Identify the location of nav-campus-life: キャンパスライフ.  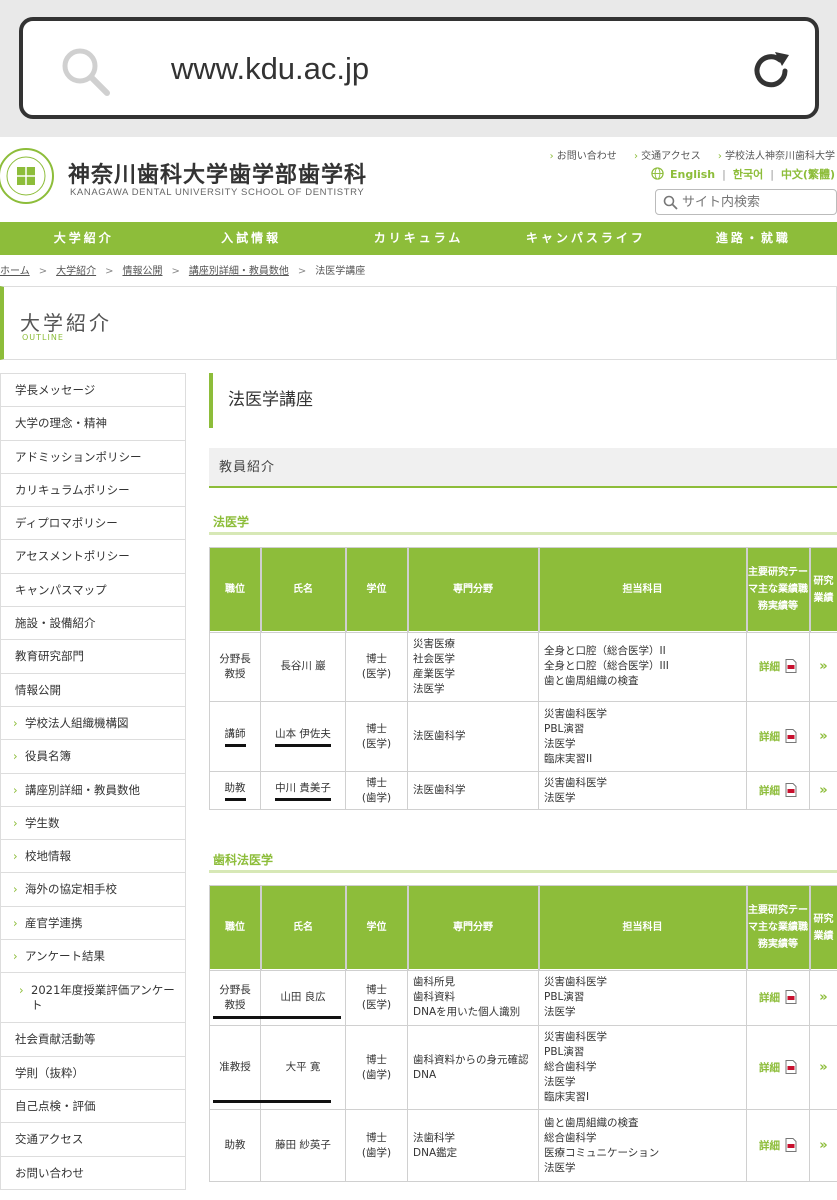
(585, 238).